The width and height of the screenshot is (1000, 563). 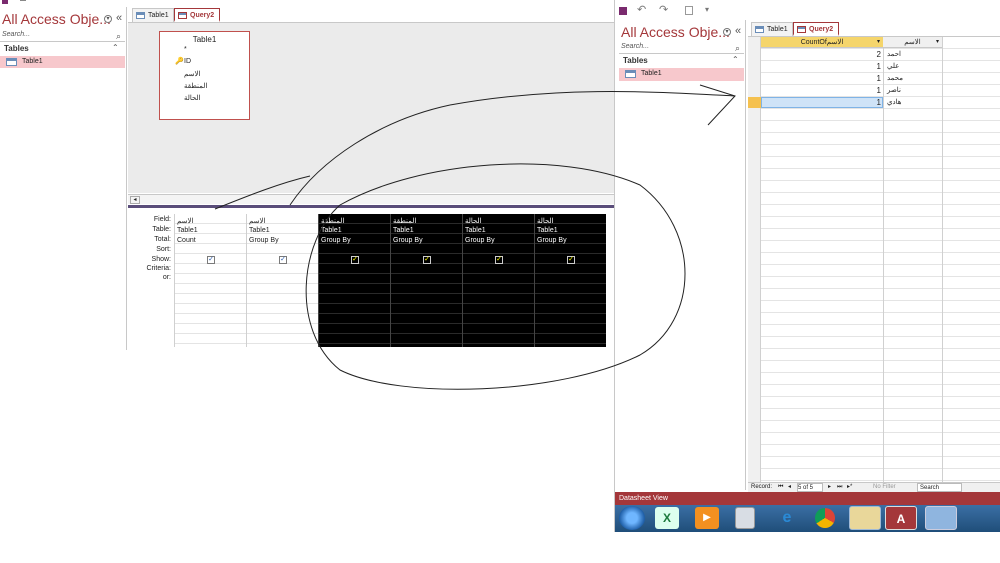 I want to click on field-item-id: ID, so click(x=187, y=61).